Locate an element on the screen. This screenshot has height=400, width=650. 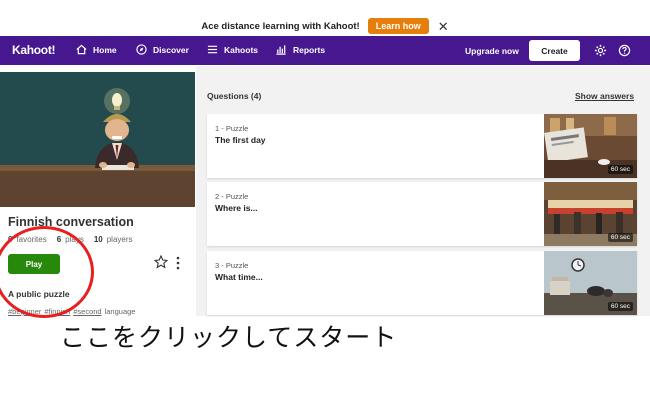
question-card: 2 - Puzzle Where is... 60 sec is located at coordinates (422, 214).